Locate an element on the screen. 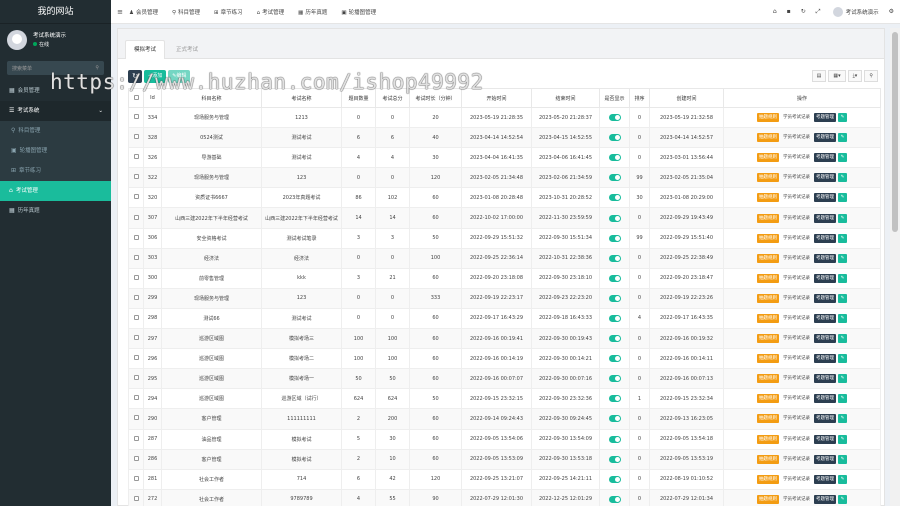  sidebar-item-4: ⊞ 章节练习 is located at coordinates (55, 171).